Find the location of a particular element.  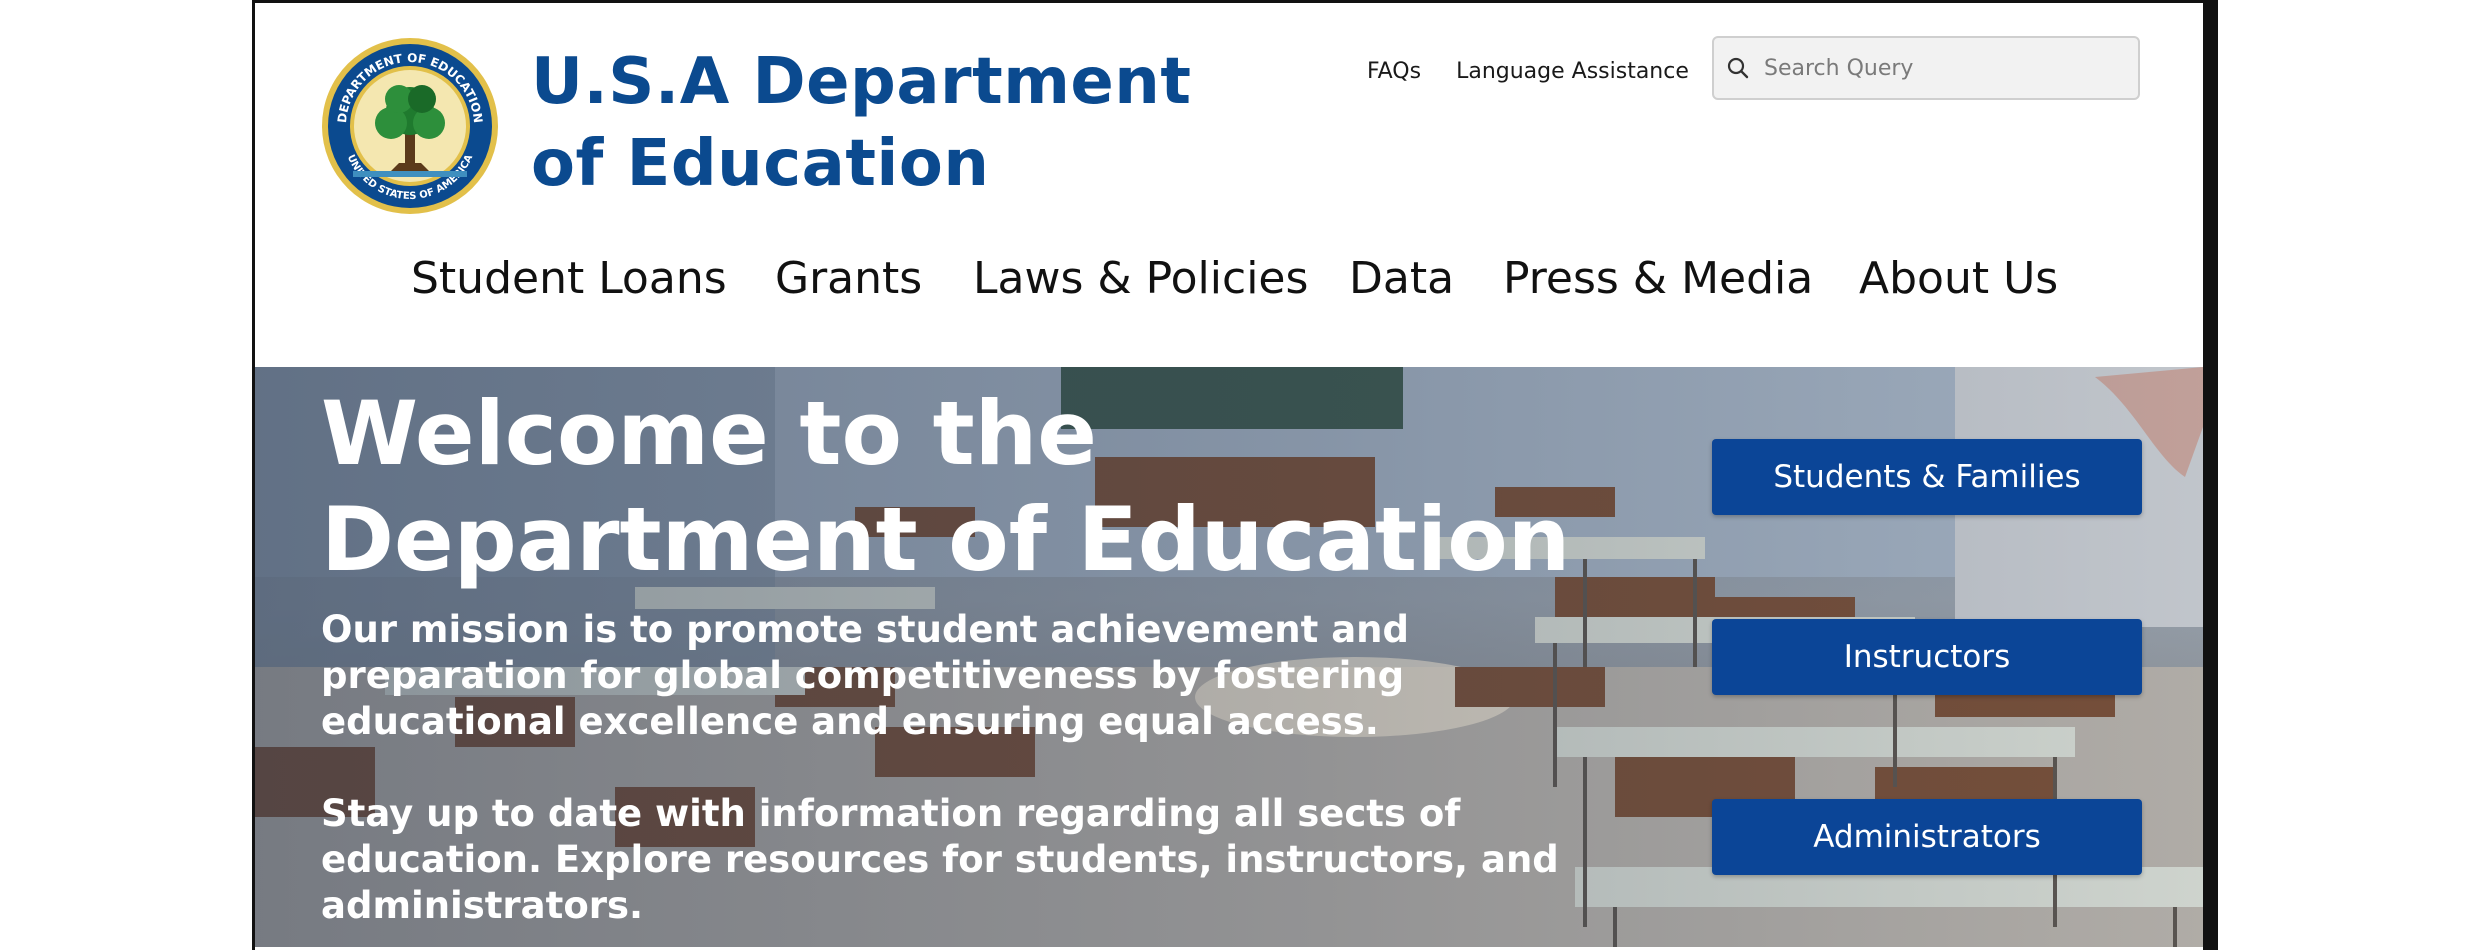

search-box is located at coordinates (1926, 68).